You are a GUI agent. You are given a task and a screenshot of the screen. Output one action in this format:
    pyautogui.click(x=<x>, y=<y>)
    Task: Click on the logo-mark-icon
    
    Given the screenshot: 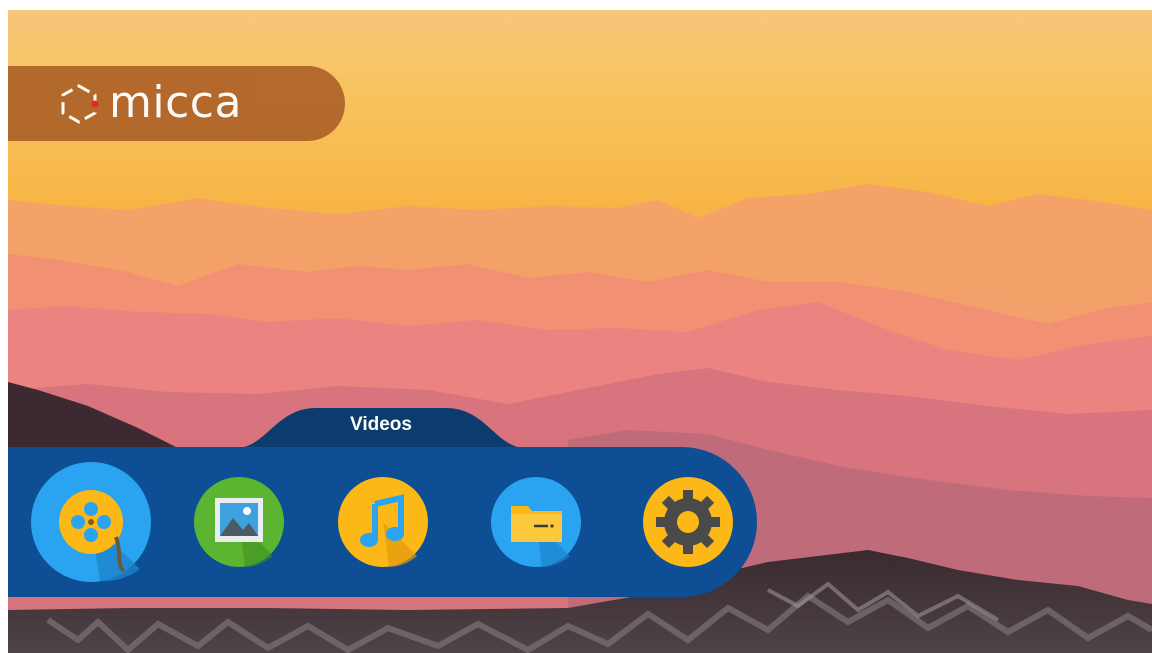 What is the action you would take?
    pyautogui.click(x=80, y=104)
    